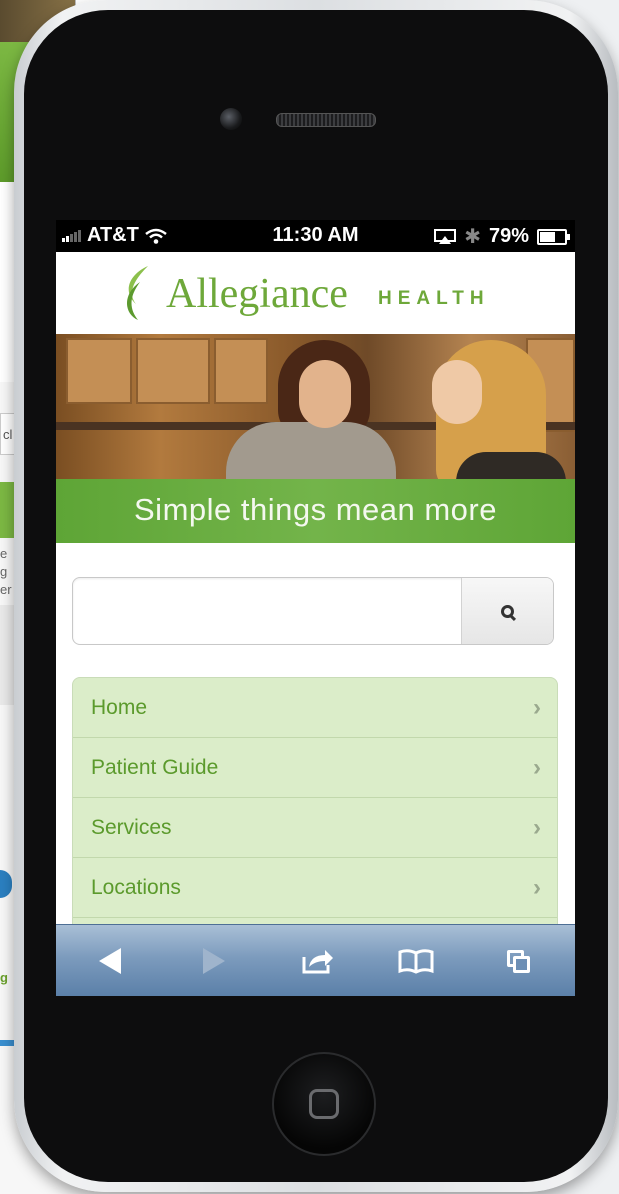 The height and width of the screenshot is (1194, 619). Describe the element at coordinates (4, 977) in the screenshot. I see `background-link-text: g` at that location.